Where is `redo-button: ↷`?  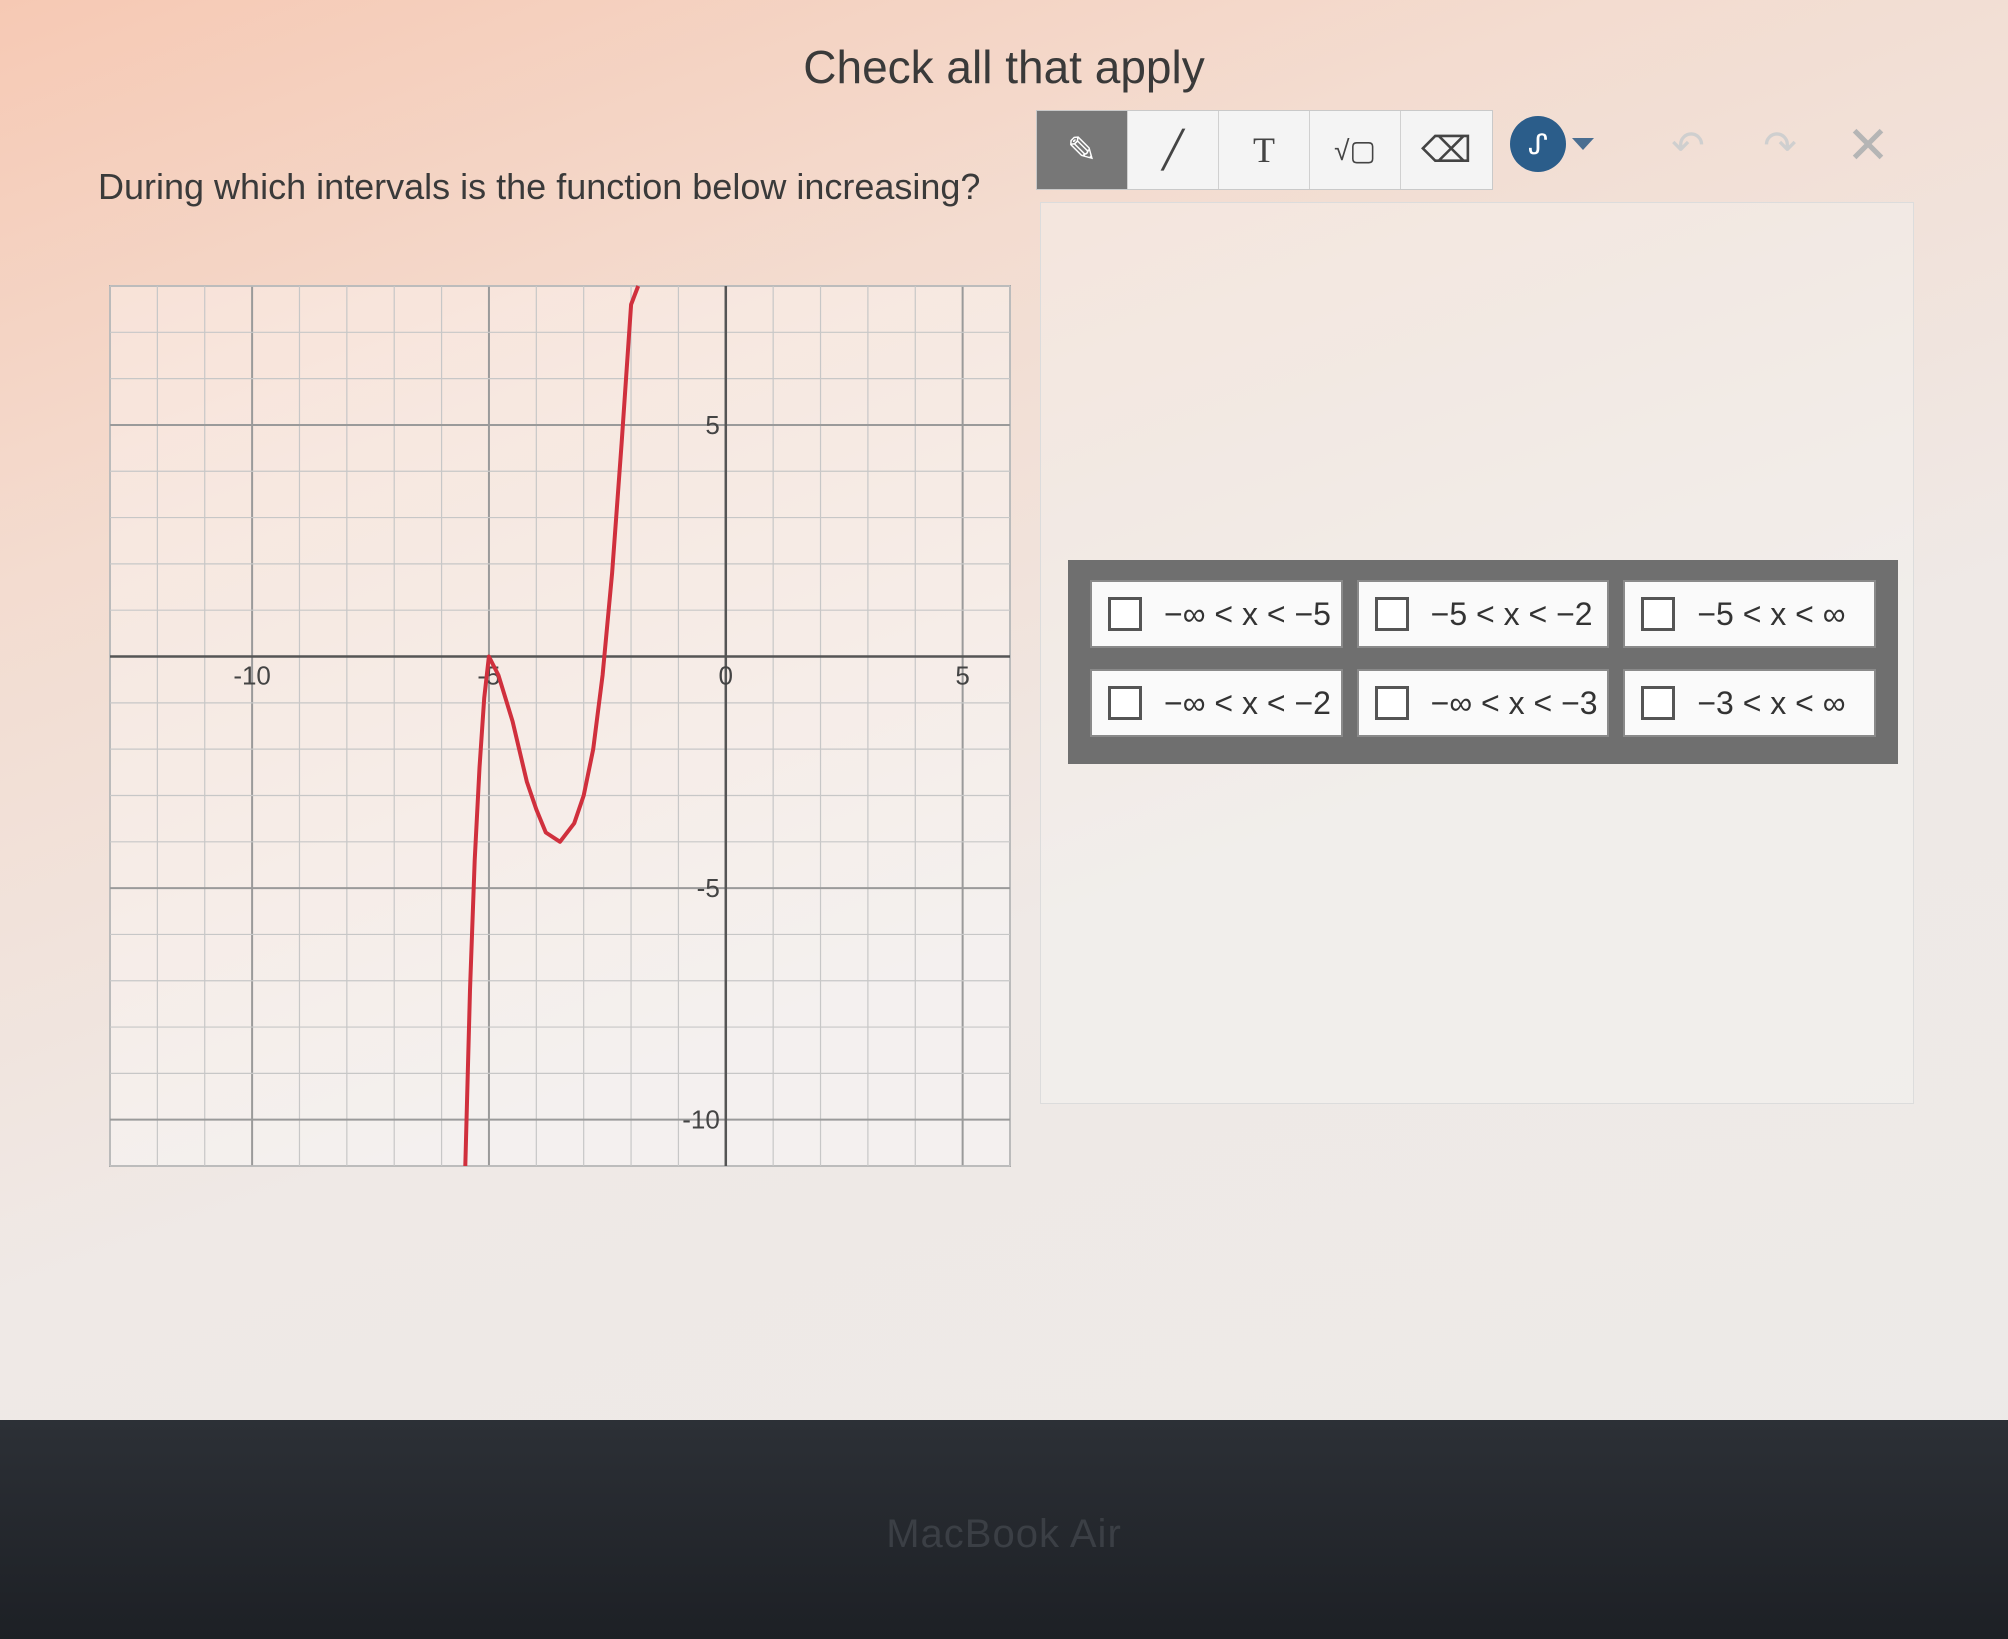
redo-button: ↷ is located at coordinates (1780, 146).